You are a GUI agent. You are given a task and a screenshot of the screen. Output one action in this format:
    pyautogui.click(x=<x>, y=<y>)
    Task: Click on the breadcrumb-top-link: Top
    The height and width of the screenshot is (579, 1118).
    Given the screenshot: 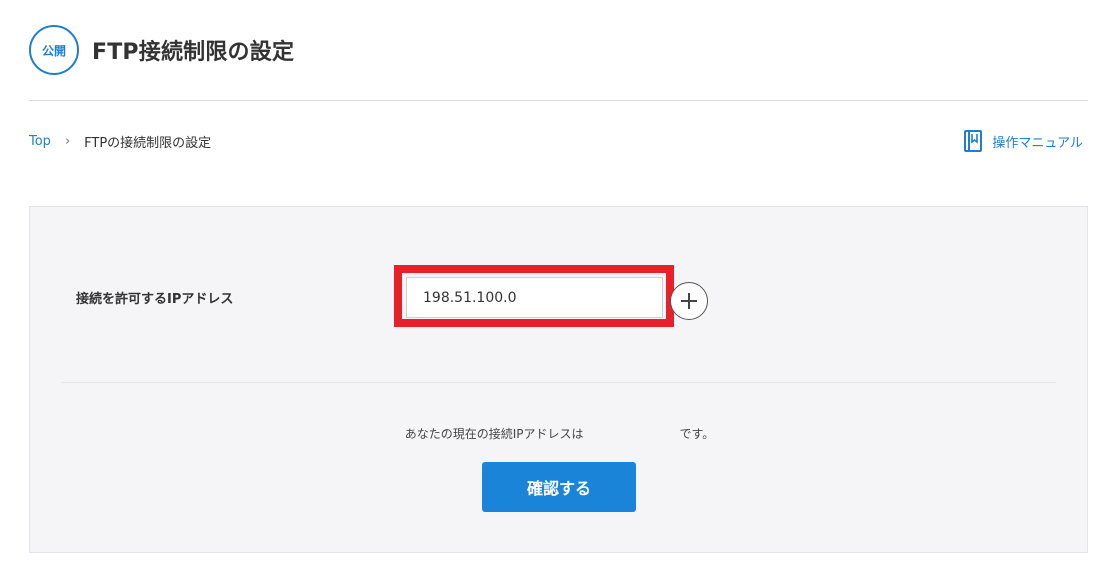 What is the action you would take?
    pyautogui.click(x=40, y=141)
    